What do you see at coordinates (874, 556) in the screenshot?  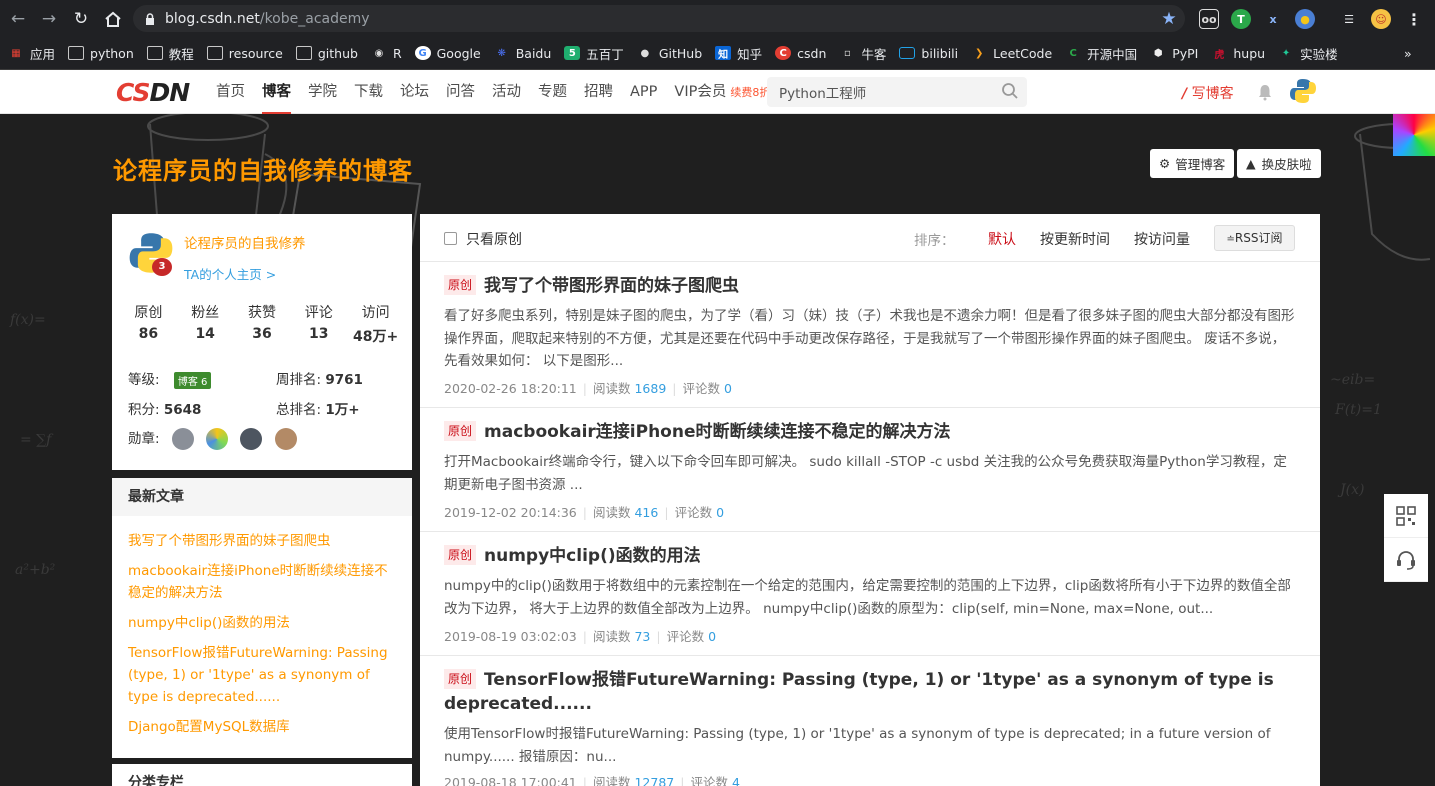 I see `article-title: 原创 numpy中clip()函数的用法` at bounding box center [874, 556].